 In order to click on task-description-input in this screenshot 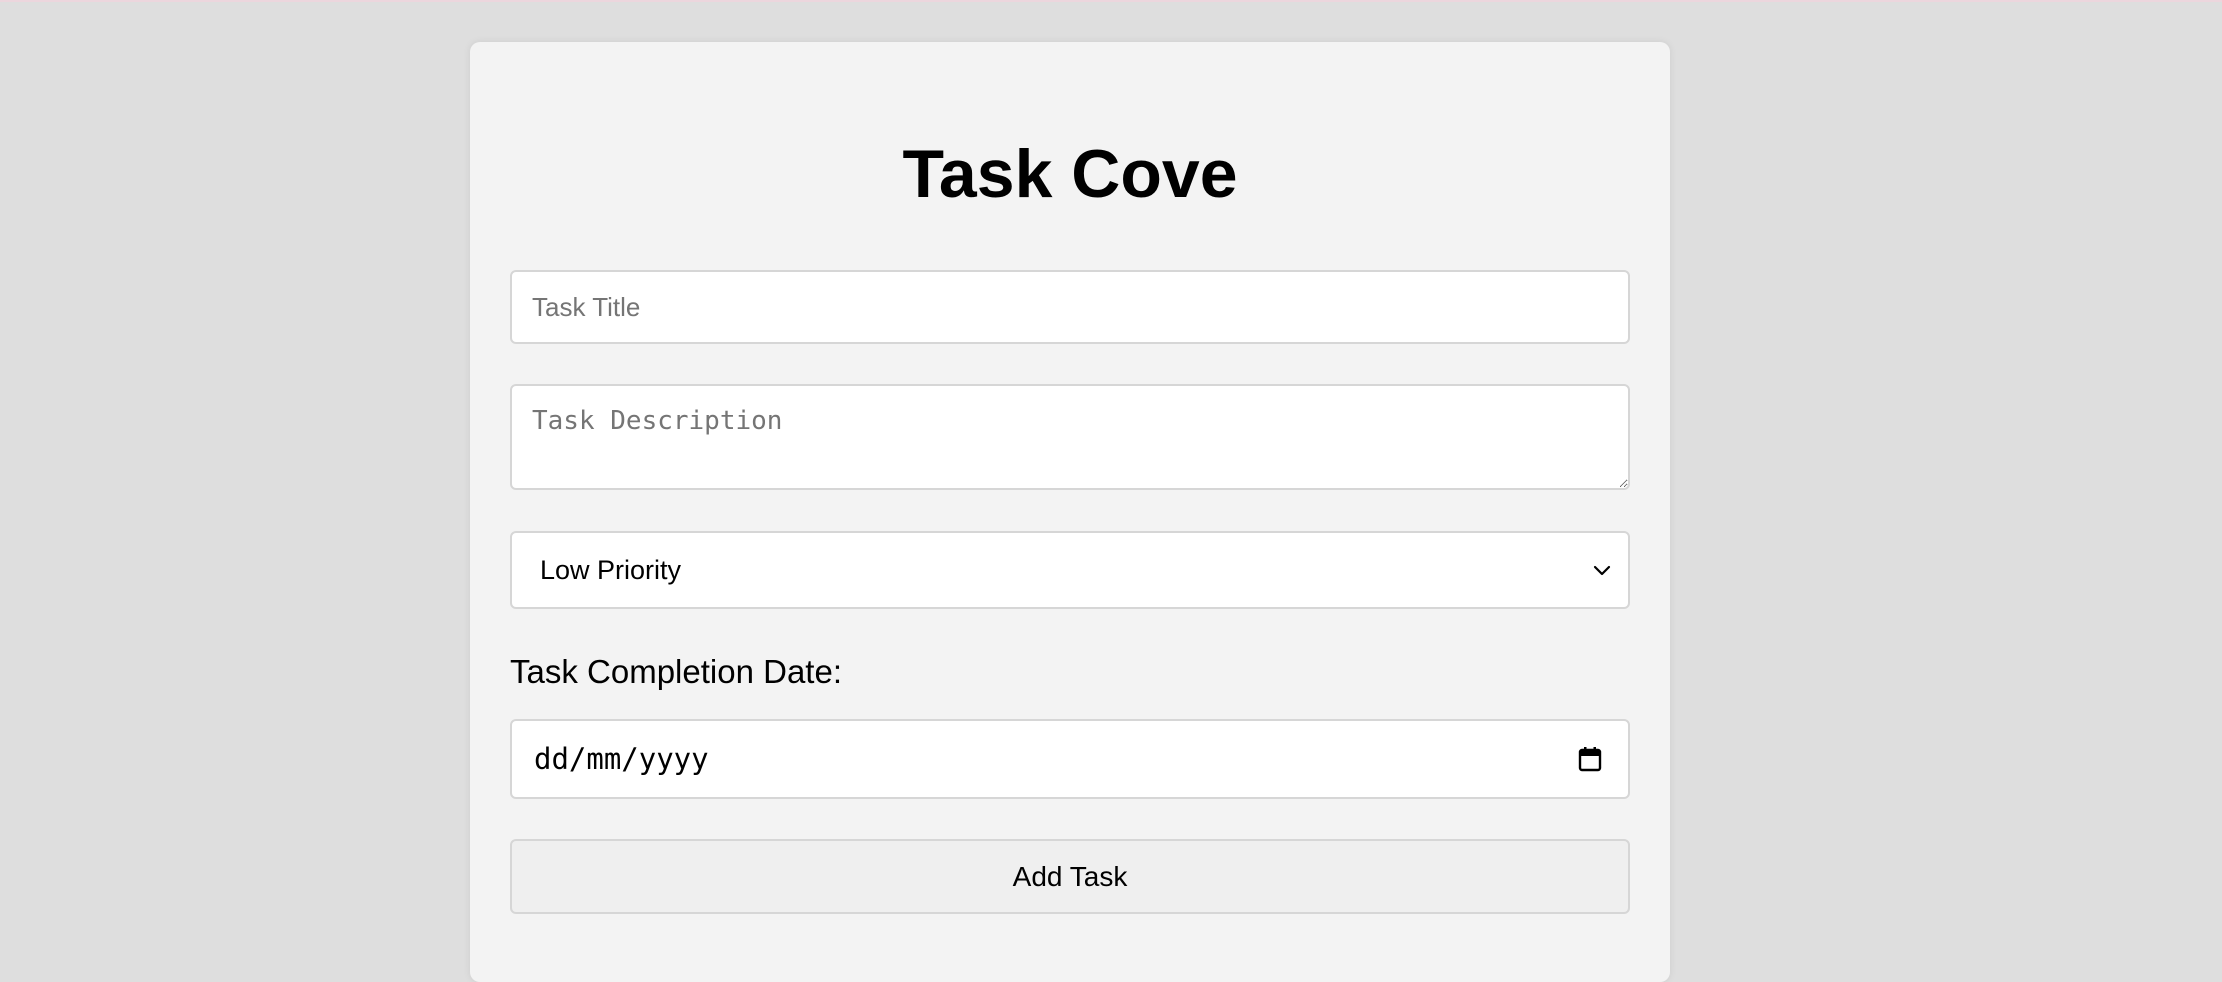, I will do `click(1070, 437)`.